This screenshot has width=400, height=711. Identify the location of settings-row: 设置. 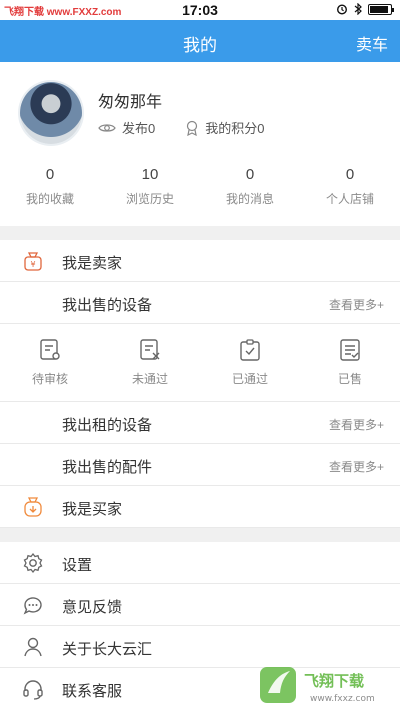
(200, 563).